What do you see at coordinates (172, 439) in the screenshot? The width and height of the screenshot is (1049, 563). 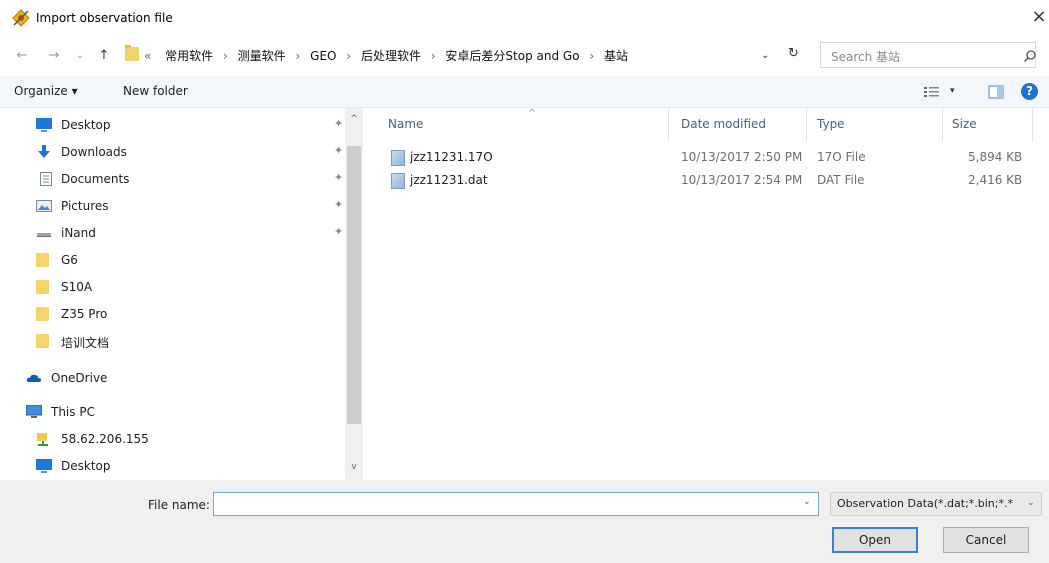 I see `sidebar-item-network-drive: 58.62.206.155` at bounding box center [172, 439].